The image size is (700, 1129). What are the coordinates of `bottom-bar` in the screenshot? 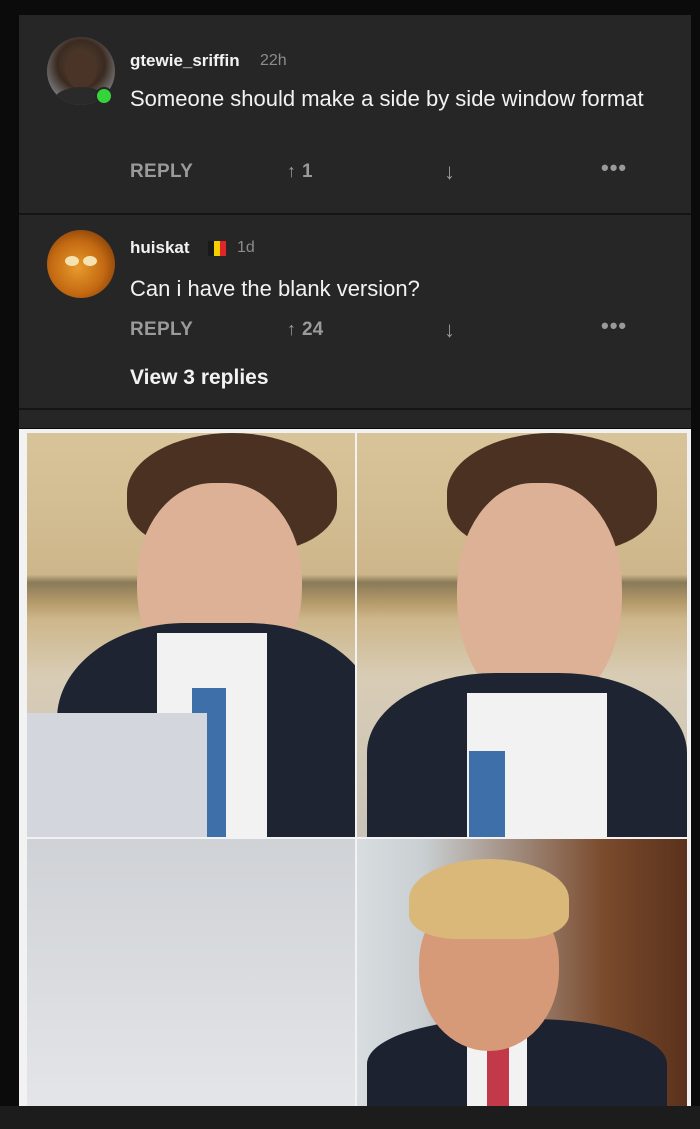 It's located at (350, 1117).